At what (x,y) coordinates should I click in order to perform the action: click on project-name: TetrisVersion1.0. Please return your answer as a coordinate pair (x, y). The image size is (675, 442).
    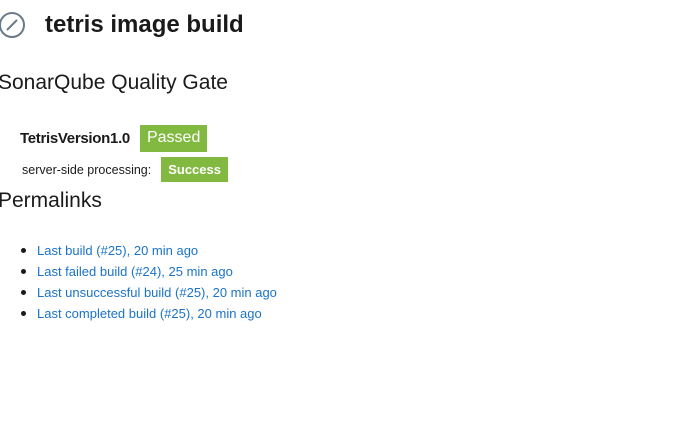
    Looking at the image, I should click on (75, 138).